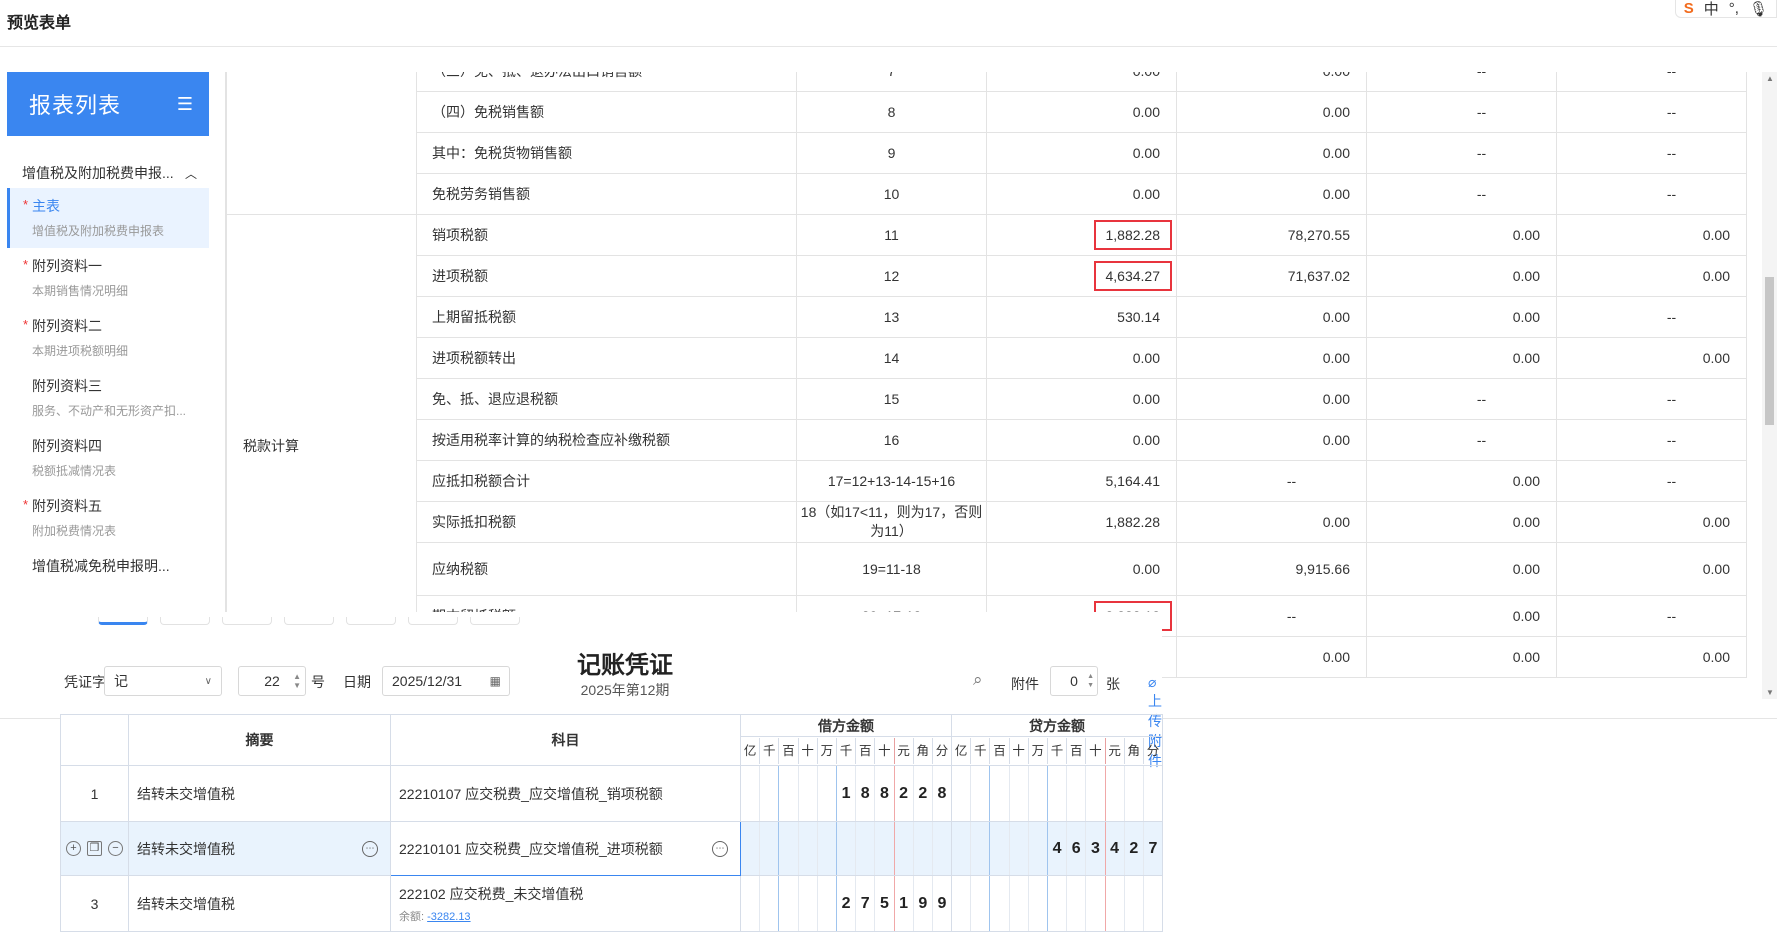  Describe the element at coordinates (891, 276) in the screenshot. I see `row-number-cell: 12` at that location.